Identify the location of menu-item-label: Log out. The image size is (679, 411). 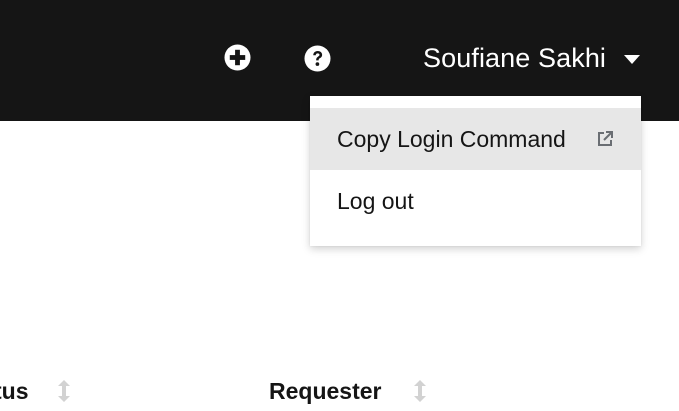
(375, 200).